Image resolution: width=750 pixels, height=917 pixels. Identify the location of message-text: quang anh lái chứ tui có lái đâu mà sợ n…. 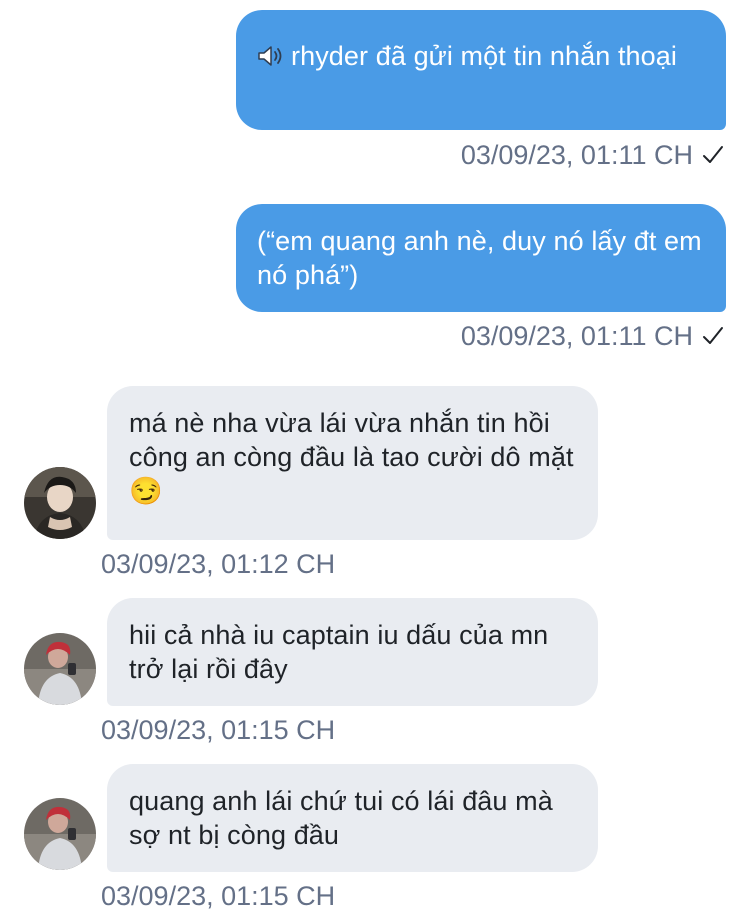
(341, 818).